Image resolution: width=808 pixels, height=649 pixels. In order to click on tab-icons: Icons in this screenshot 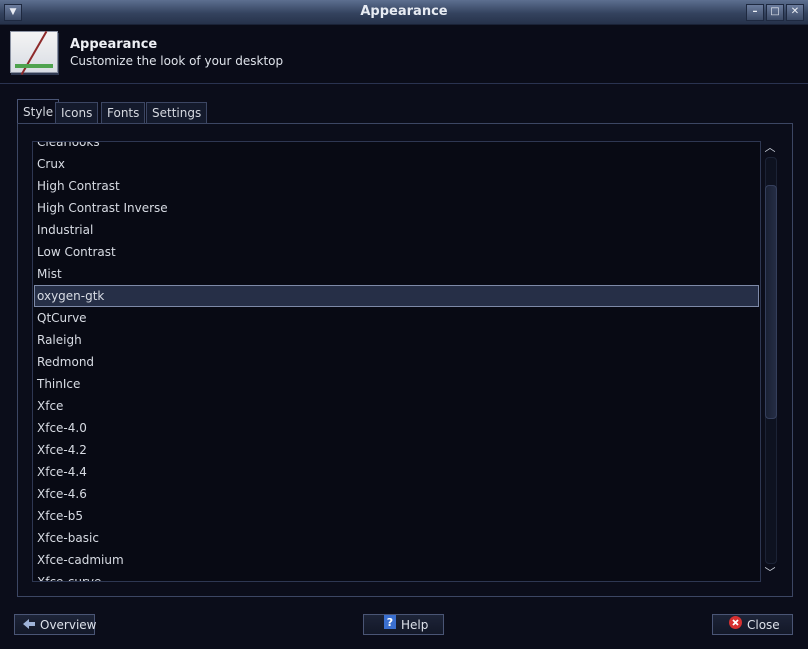, I will do `click(77, 113)`.